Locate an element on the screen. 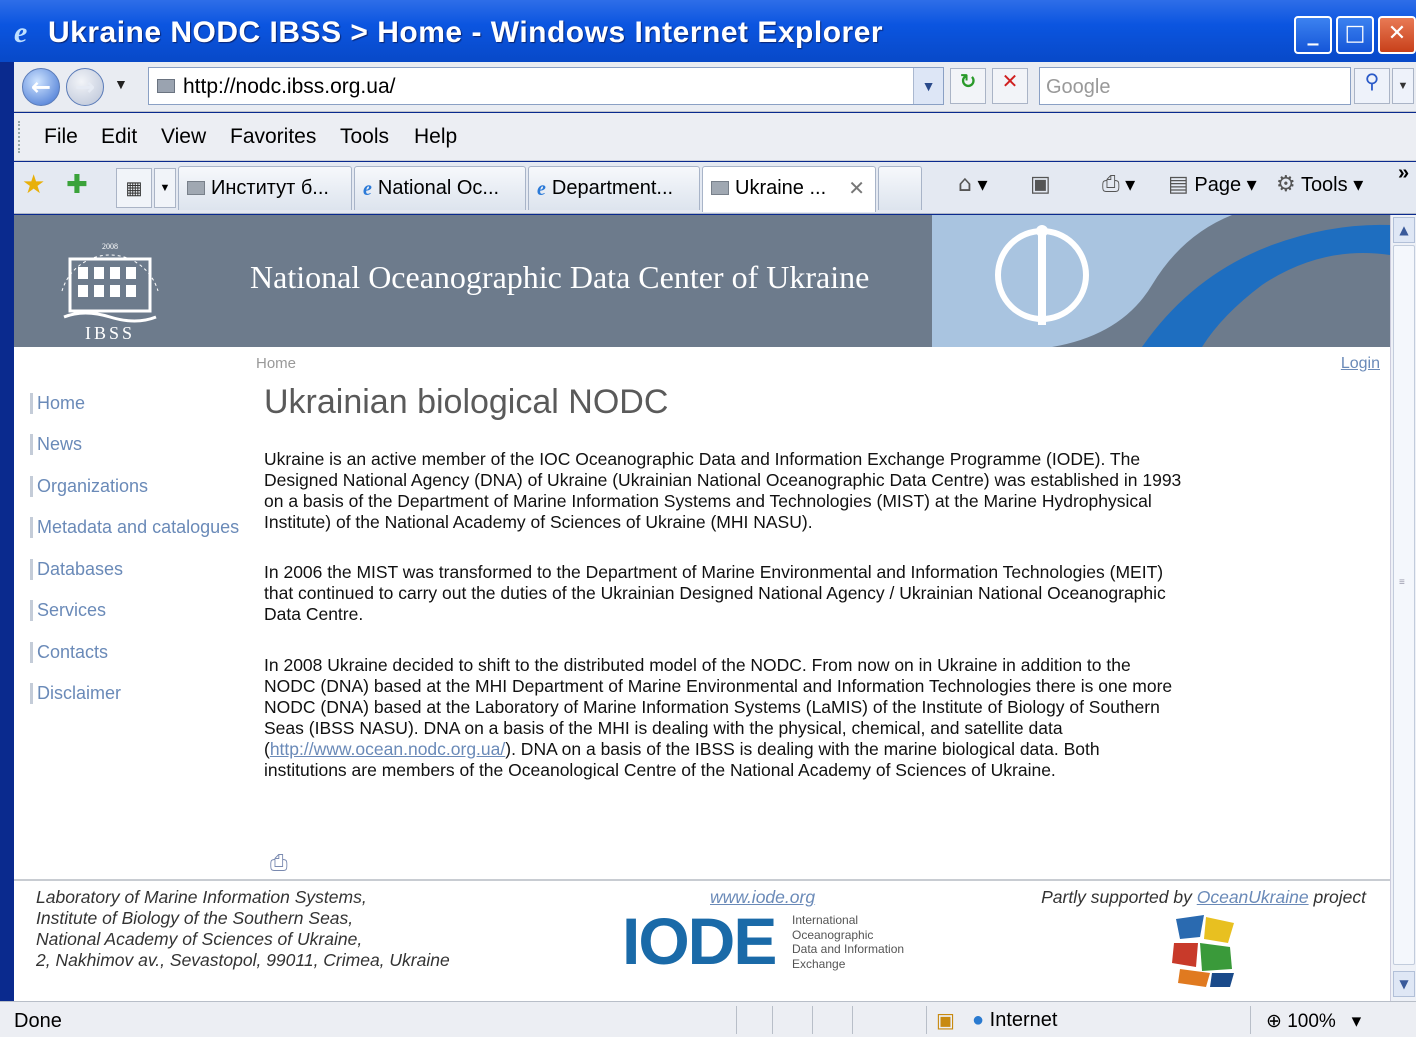 The image size is (1416, 1037). menu-help: Help is located at coordinates (435, 137).